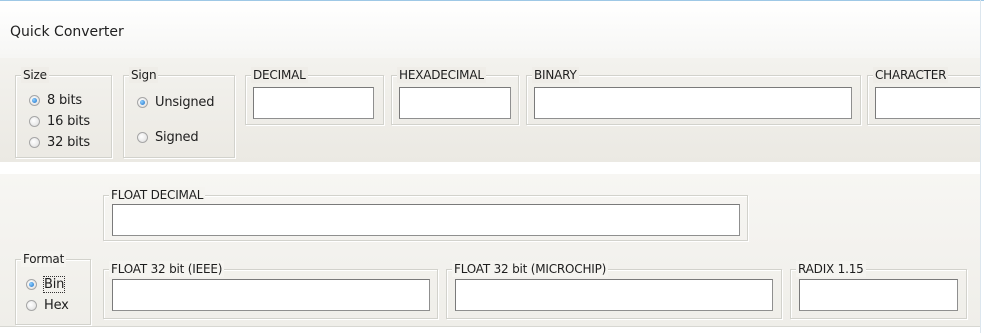  Describe the element at coordinates (313, 103) in the screenshot. I see `decimal-input` at that location.